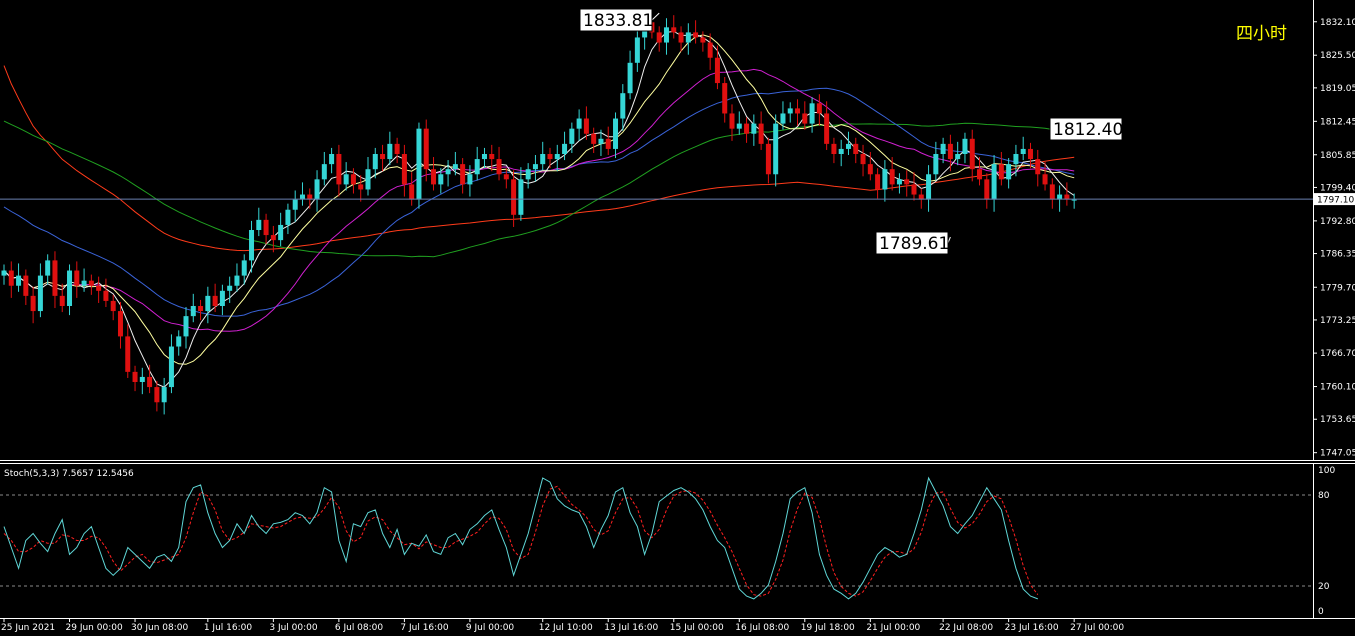 The image size is (1355, 636). Describe the element at coordinates (1337, 56) in the screenshot. I see `price-tick-label: 1825.50` at that location.